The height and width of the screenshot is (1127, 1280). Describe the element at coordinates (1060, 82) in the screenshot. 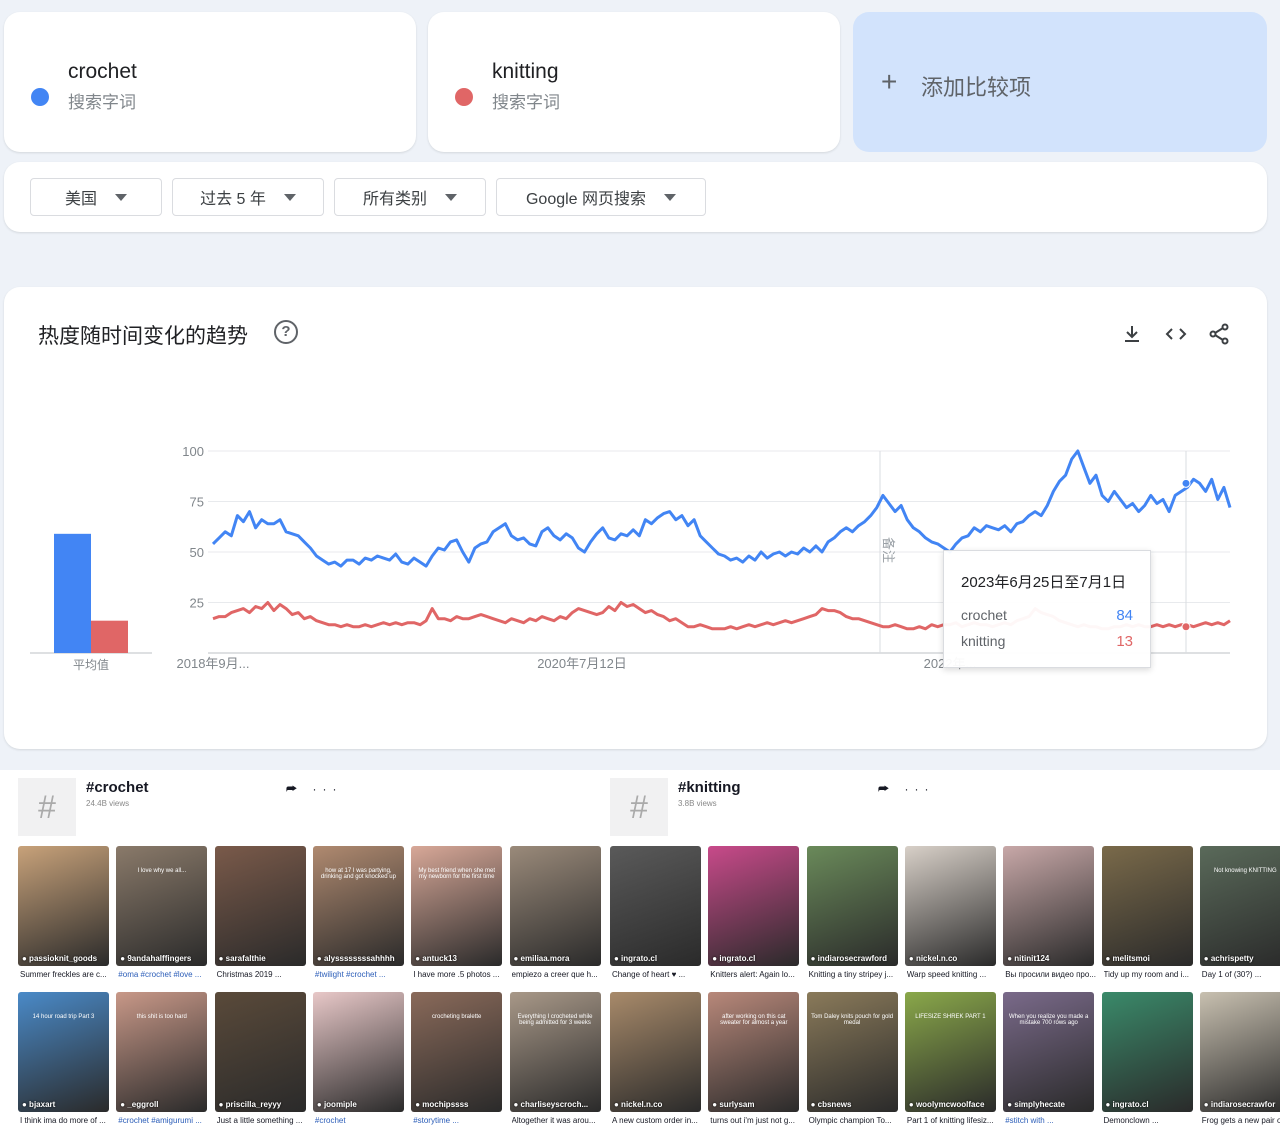

I see `add-comparison-button: + 添加比较项` at that location.